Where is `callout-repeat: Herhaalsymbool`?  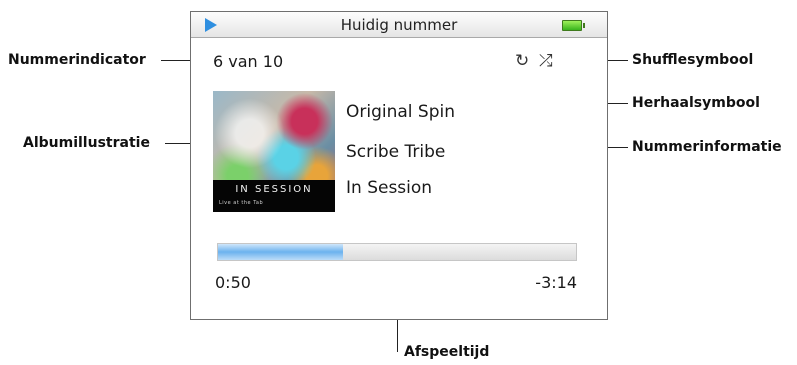
callout-repeat: Herhaalsymbool is located at coordinates (696, 103).